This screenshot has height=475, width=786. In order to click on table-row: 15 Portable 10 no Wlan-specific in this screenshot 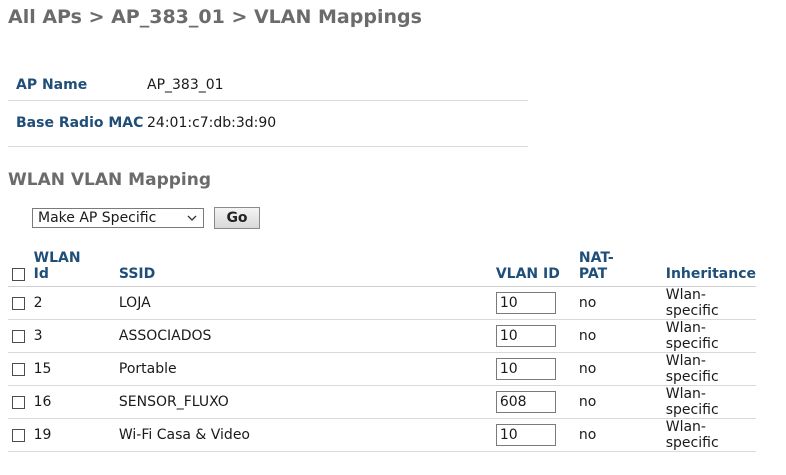, I will do `click(382, 369)`.